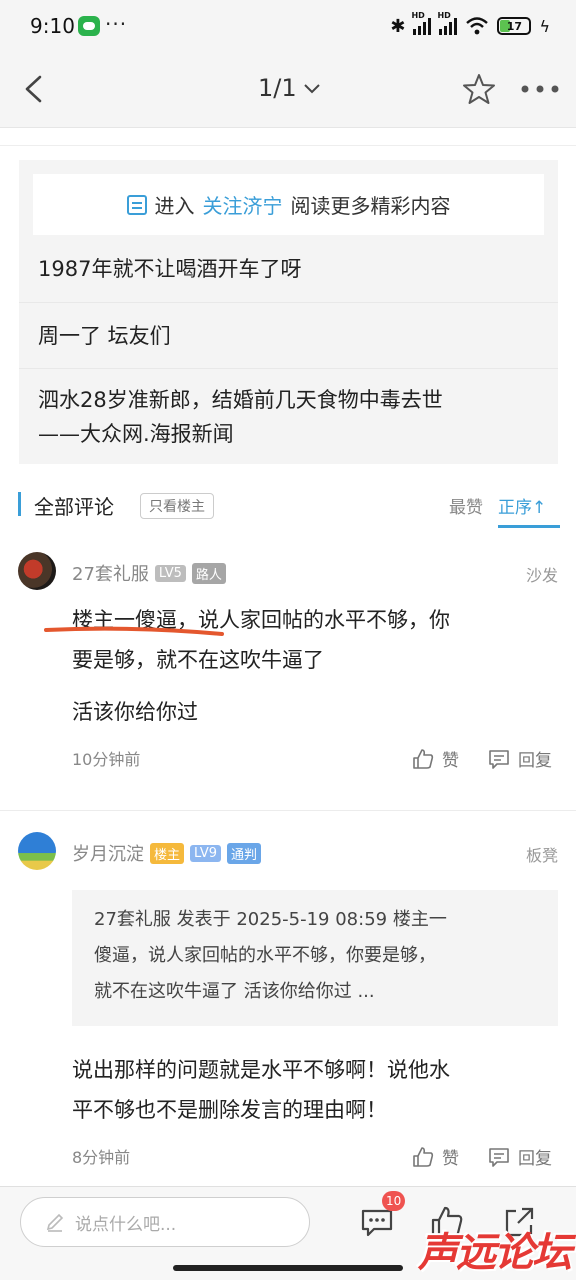 The width and height of the screenshot is (576, 1280). Describe the element at coordinates (52, 26) in the screenshot. I see `status-time: 9:10` at that location.